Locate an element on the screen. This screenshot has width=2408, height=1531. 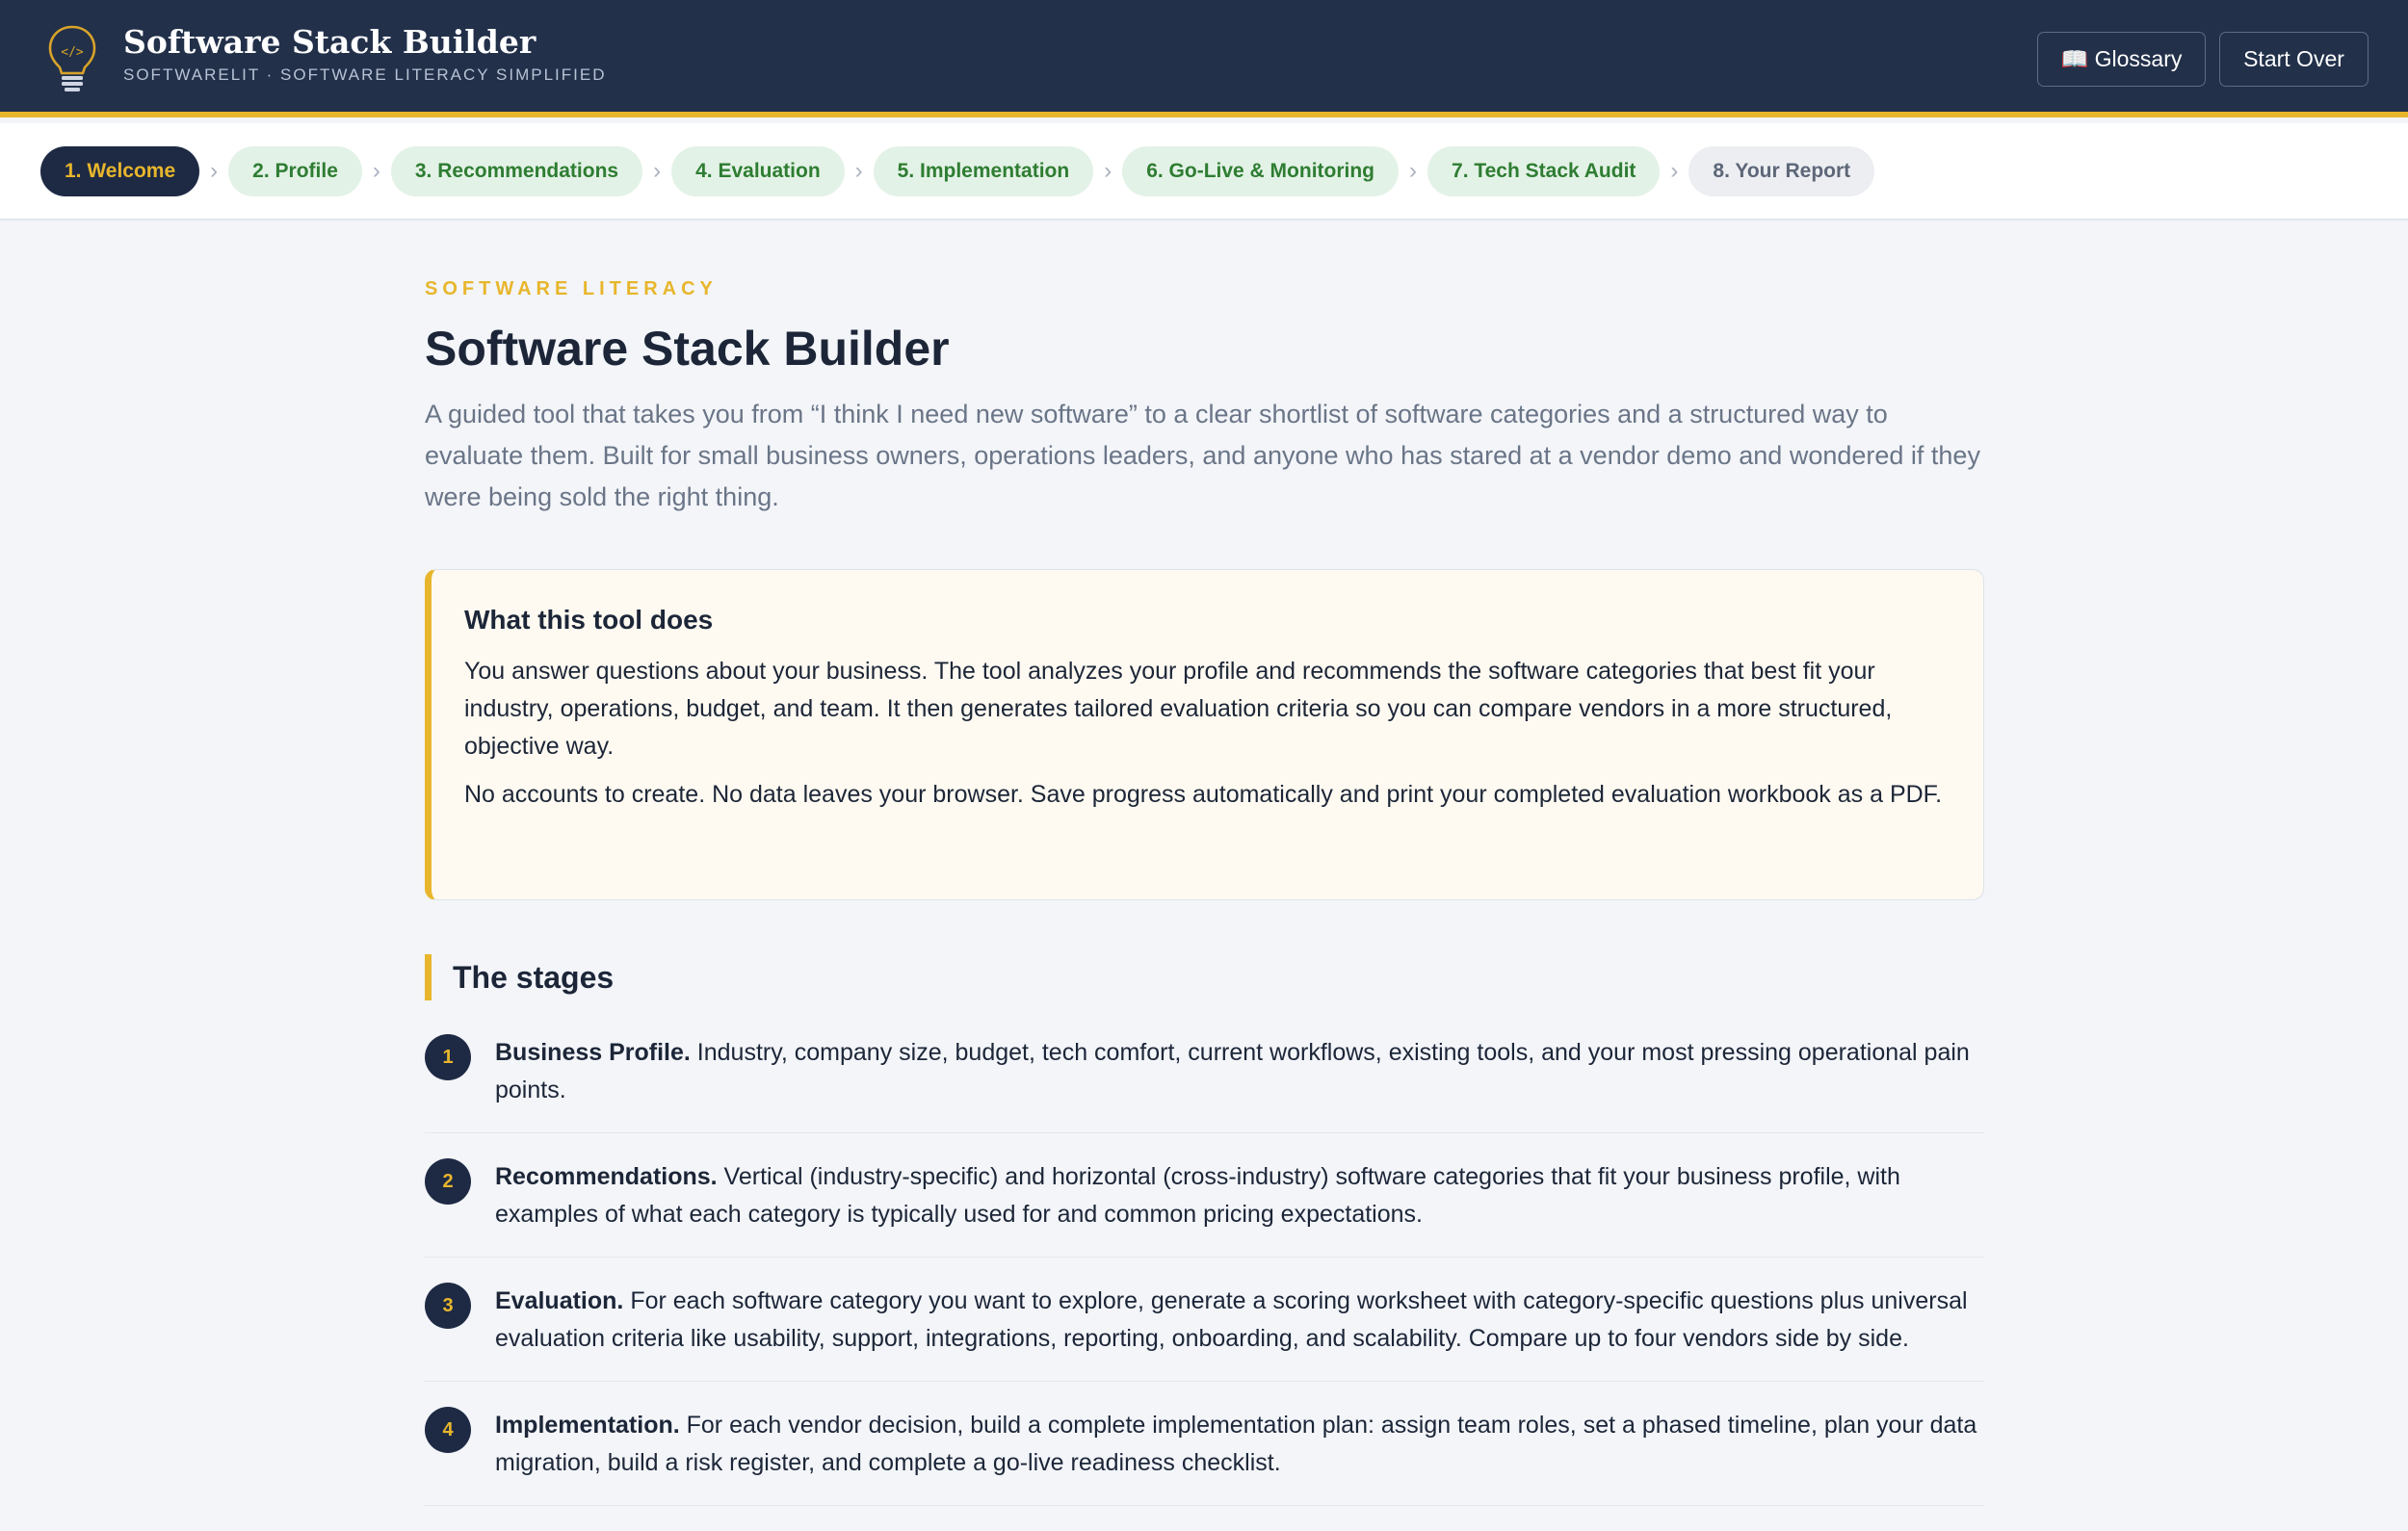
step-welcome: 1. Welcome is located at coordinates (120, 170).